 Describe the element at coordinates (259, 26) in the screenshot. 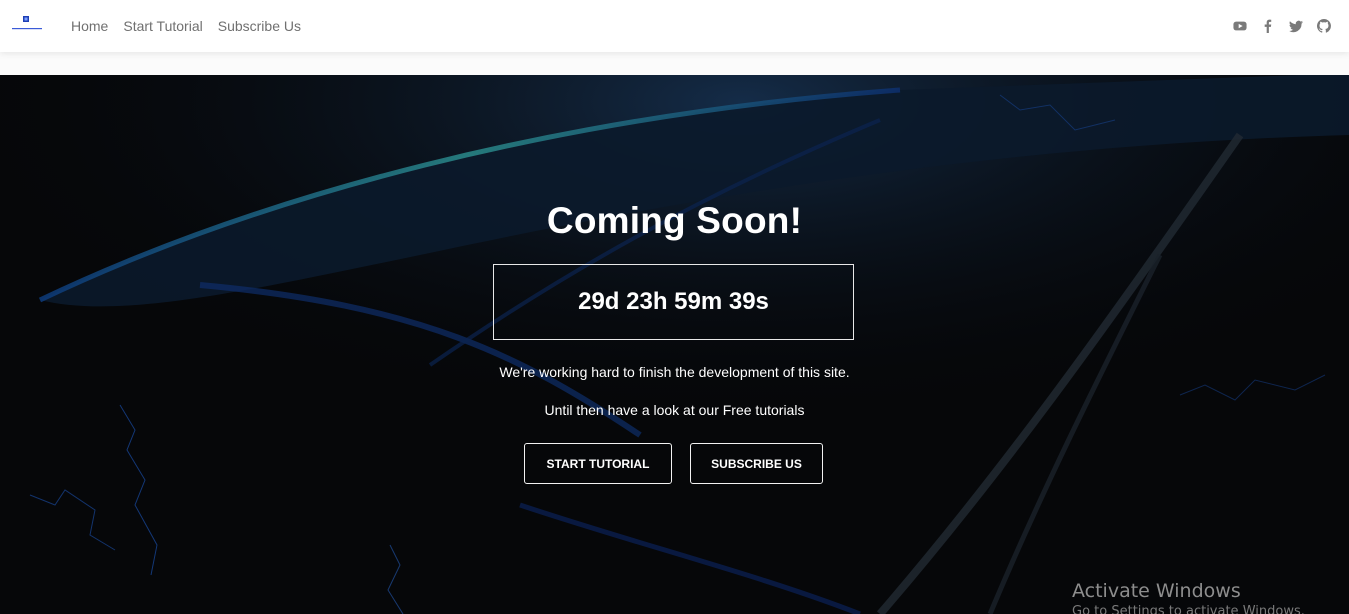

I see `nav-subscribe-link: Subscribe Us` at that location.